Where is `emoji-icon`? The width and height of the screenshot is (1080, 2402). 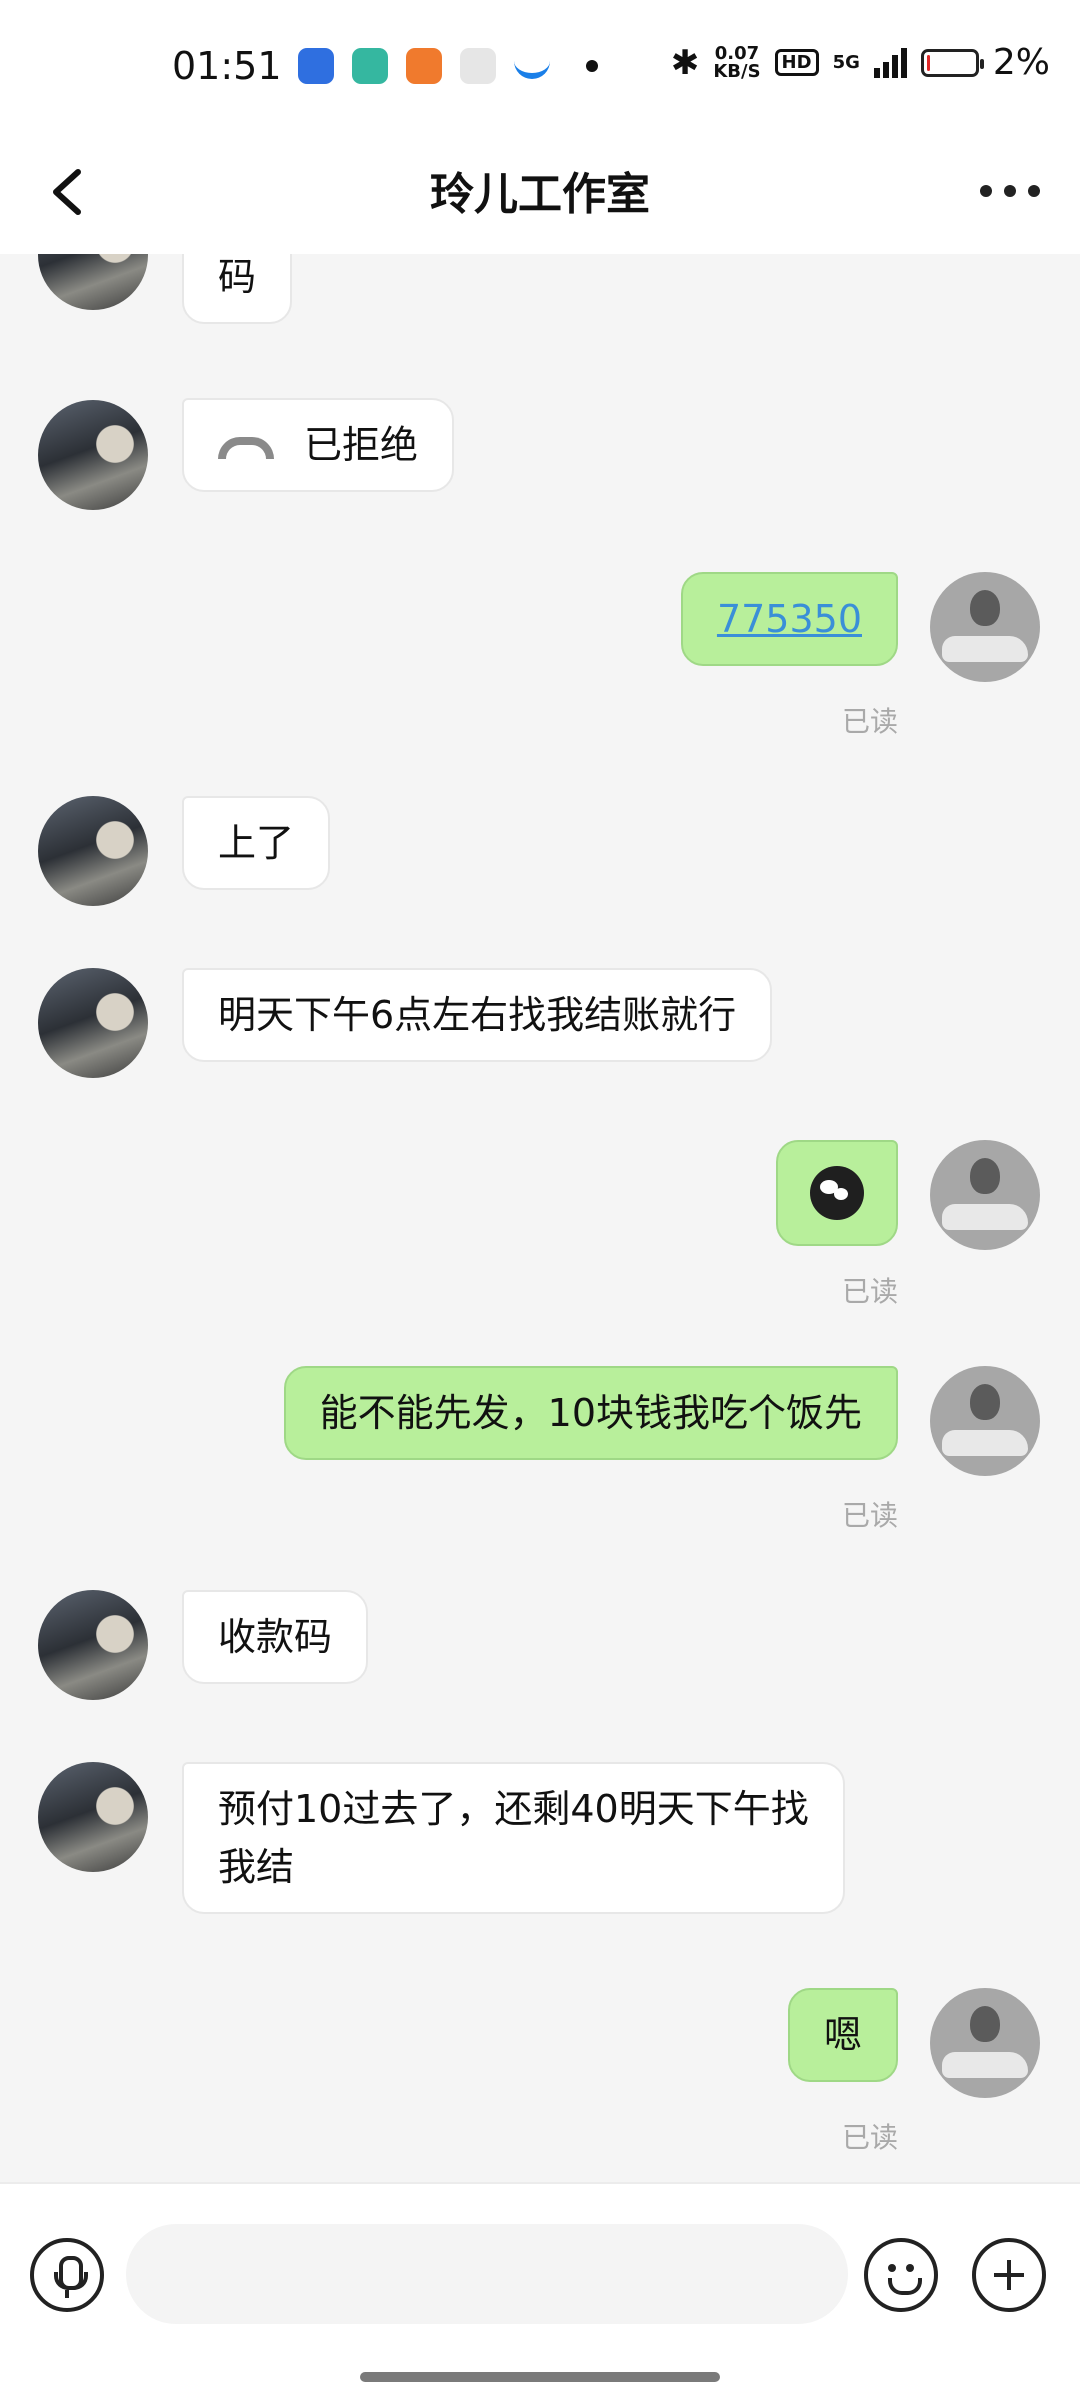 emoji-icon is located at coordinates (892, 2268).